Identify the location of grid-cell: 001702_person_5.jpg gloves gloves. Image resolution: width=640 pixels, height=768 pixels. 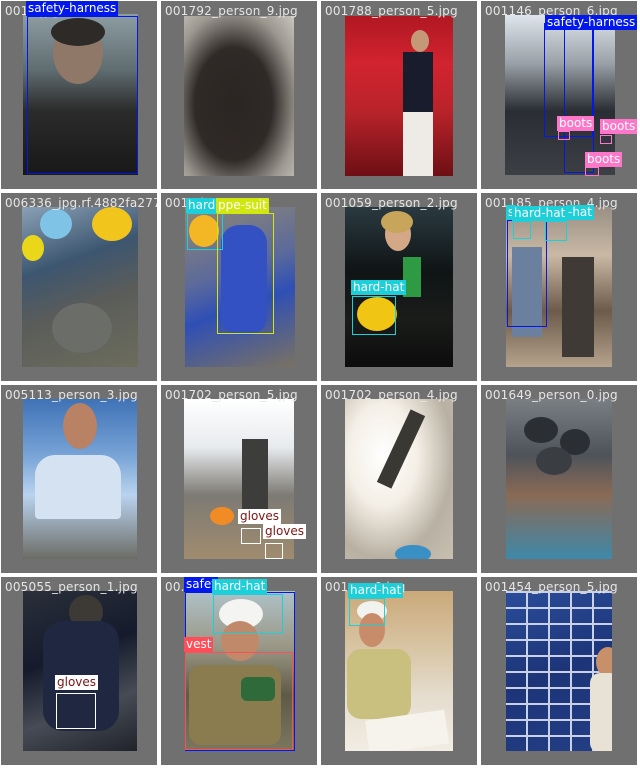
(239, 479).